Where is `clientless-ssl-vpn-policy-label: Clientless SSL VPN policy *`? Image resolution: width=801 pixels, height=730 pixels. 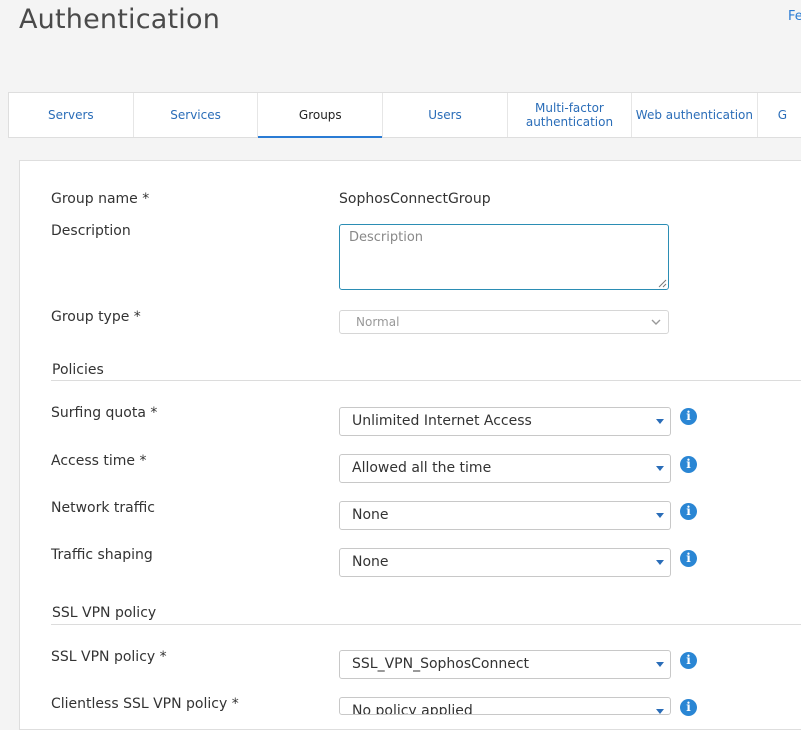
clientless-ssl-vpn-policy-label: Clientless SSL VPN policy * is located at coordinates (145, 704).